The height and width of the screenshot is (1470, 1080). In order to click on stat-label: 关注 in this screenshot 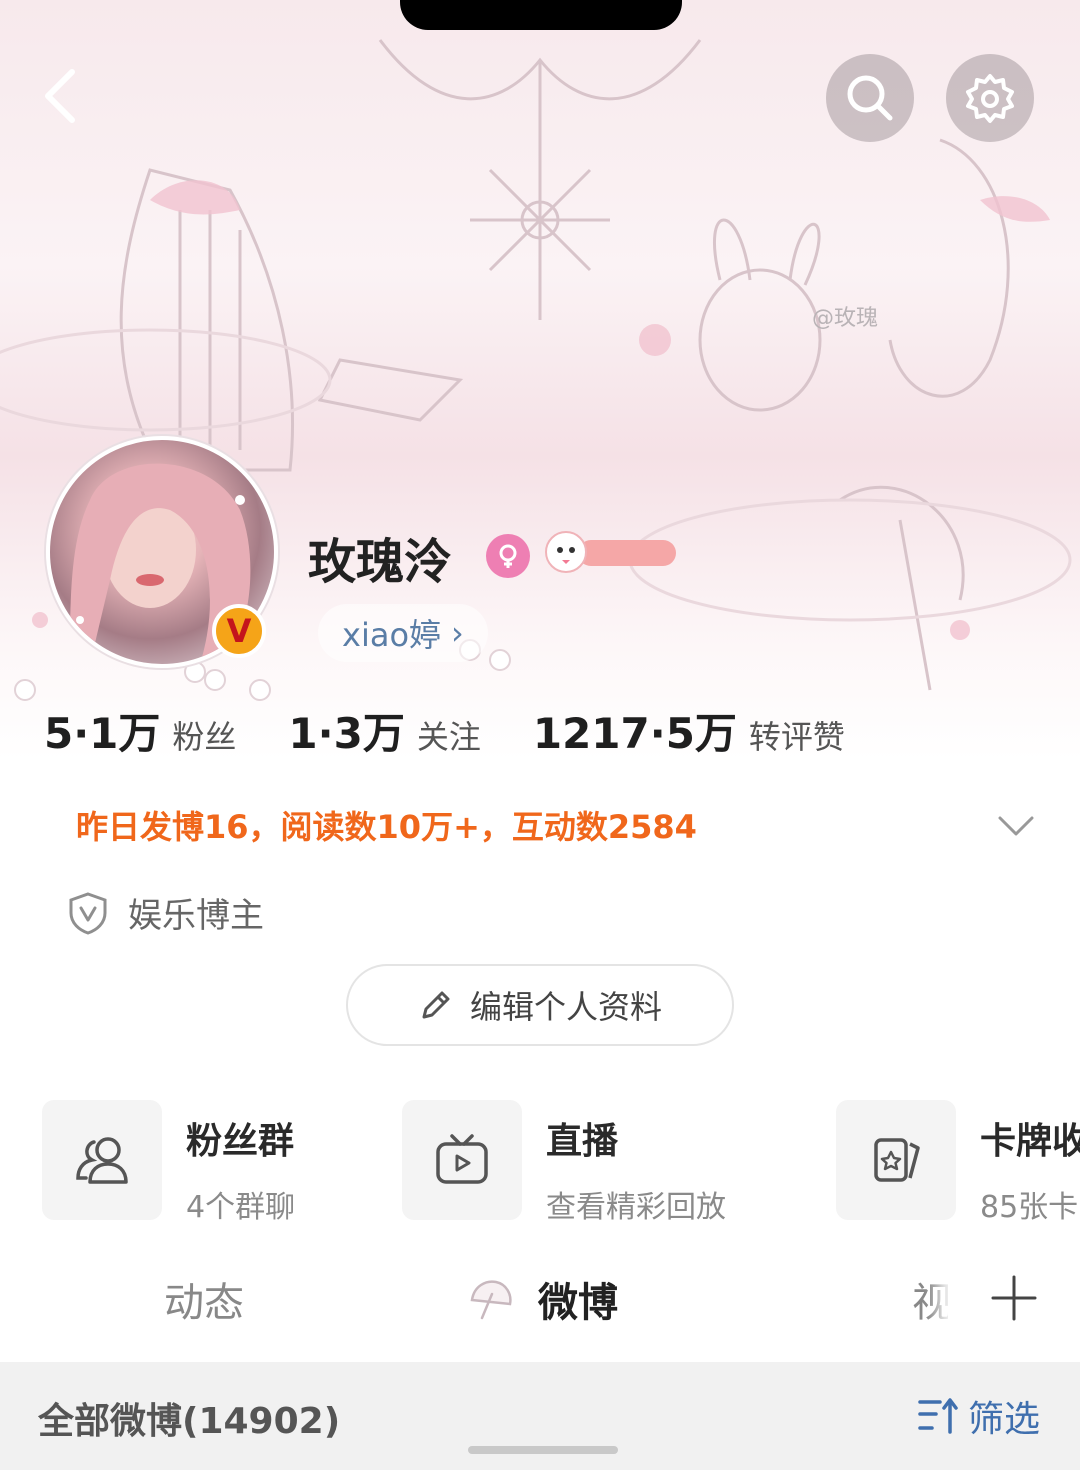, I will do `click(448, 737)`.